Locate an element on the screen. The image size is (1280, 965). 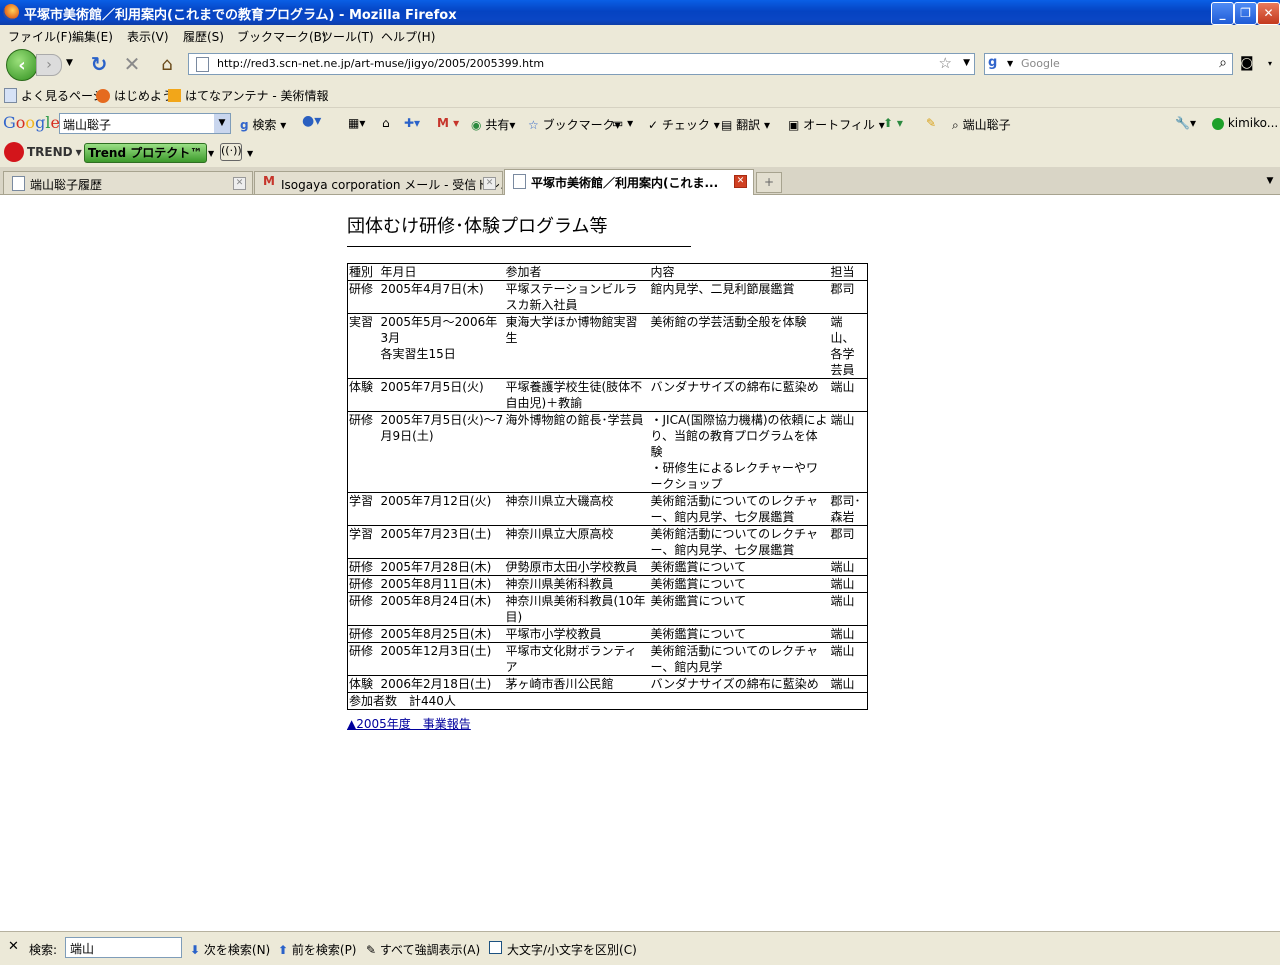
autofill-button: ▣ オートフィル ▾ is located at coordinates (836, 124).